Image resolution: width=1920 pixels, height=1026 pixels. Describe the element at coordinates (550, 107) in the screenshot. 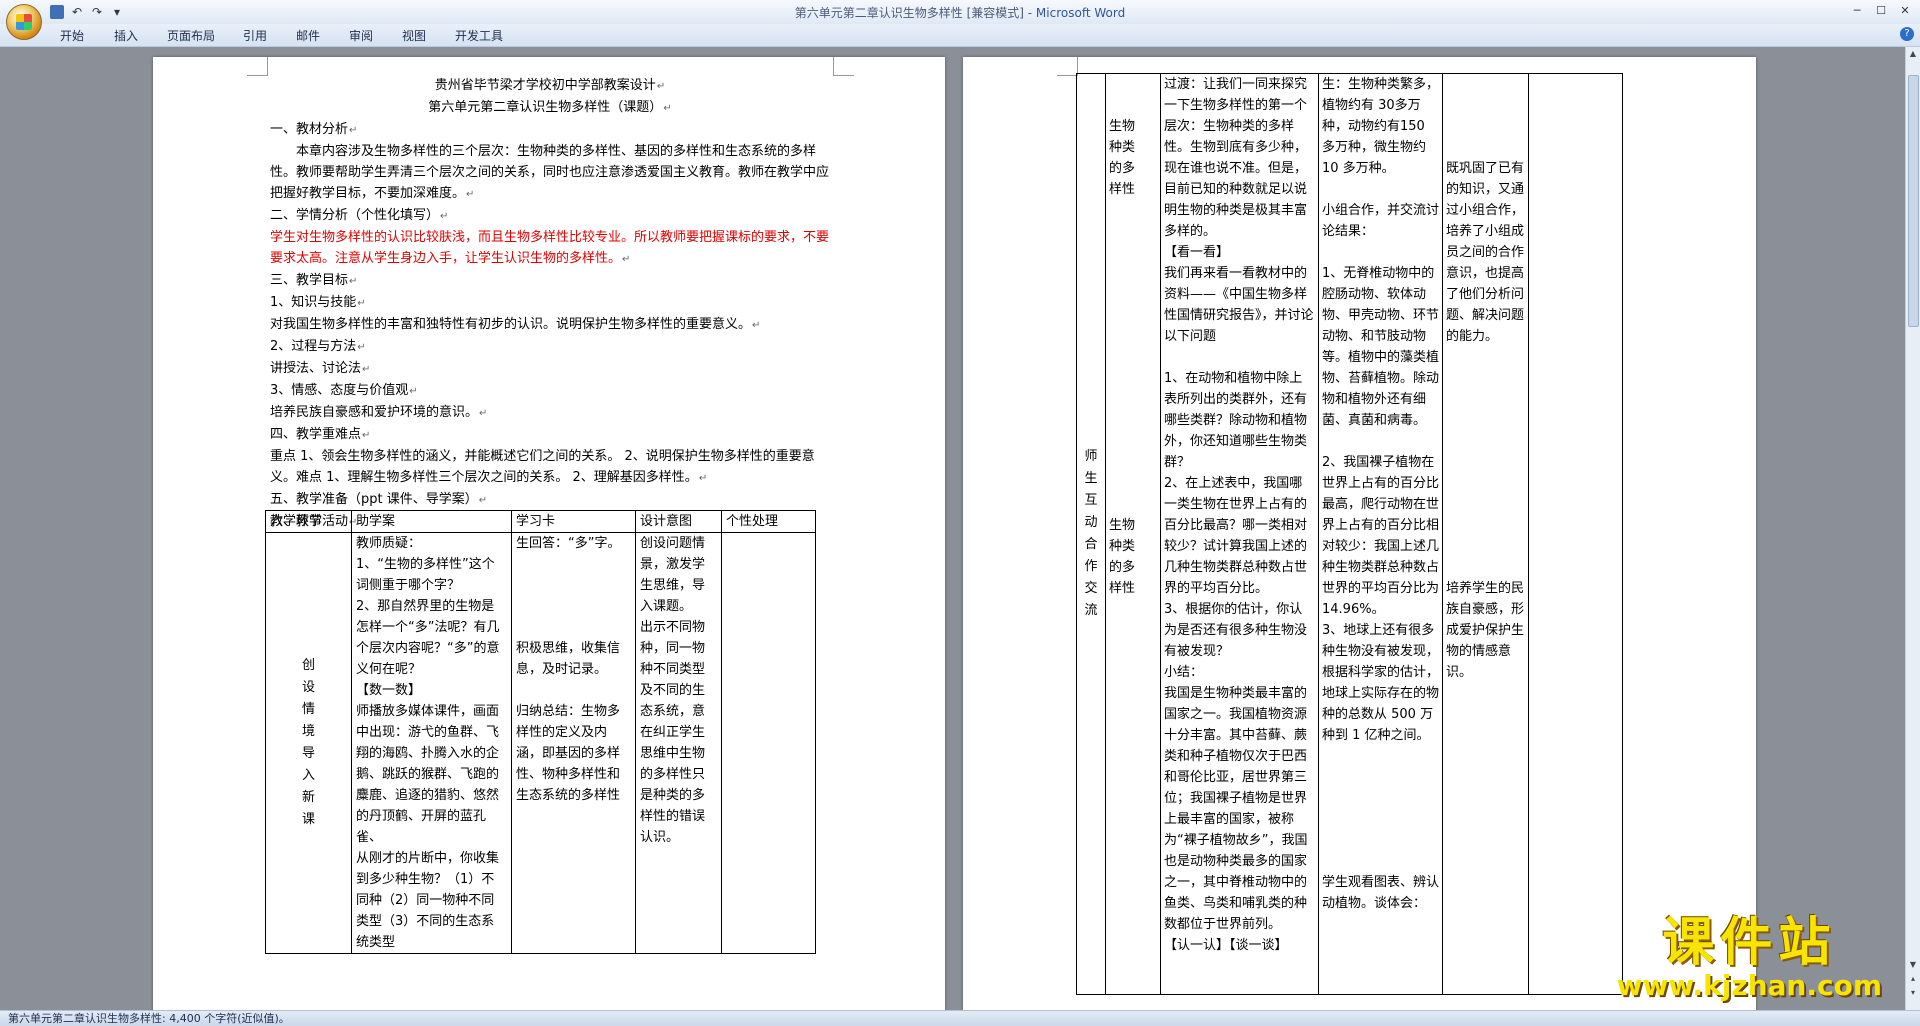

I see `doc-title-2: 第六单元第二章认识生物多样性（课题）↵` at that location.